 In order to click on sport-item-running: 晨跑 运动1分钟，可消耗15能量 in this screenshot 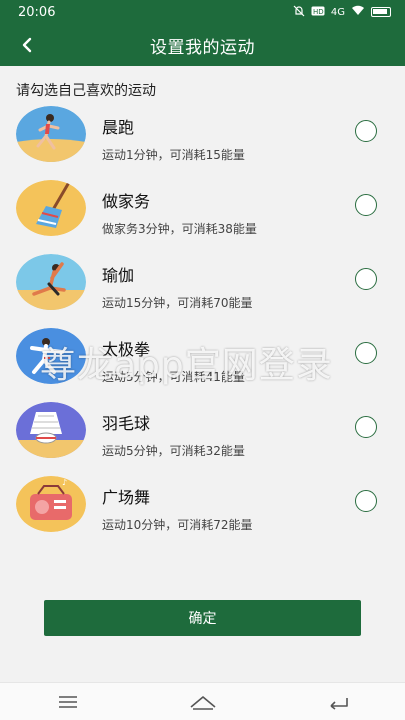, I will do `click(202, 137)`.